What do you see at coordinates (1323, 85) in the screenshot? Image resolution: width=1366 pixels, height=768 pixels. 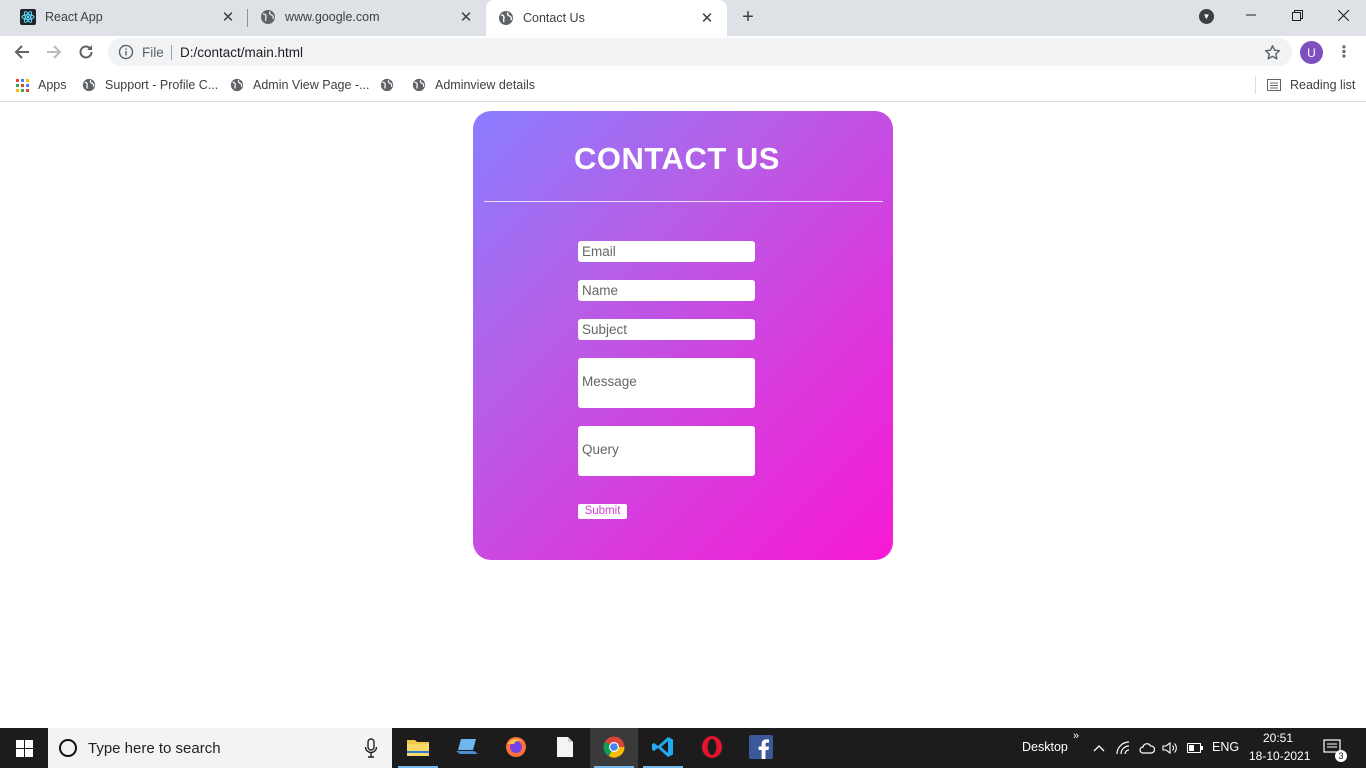 I see `reading-list-label: Reading list` at bounding box center [1323, 85].